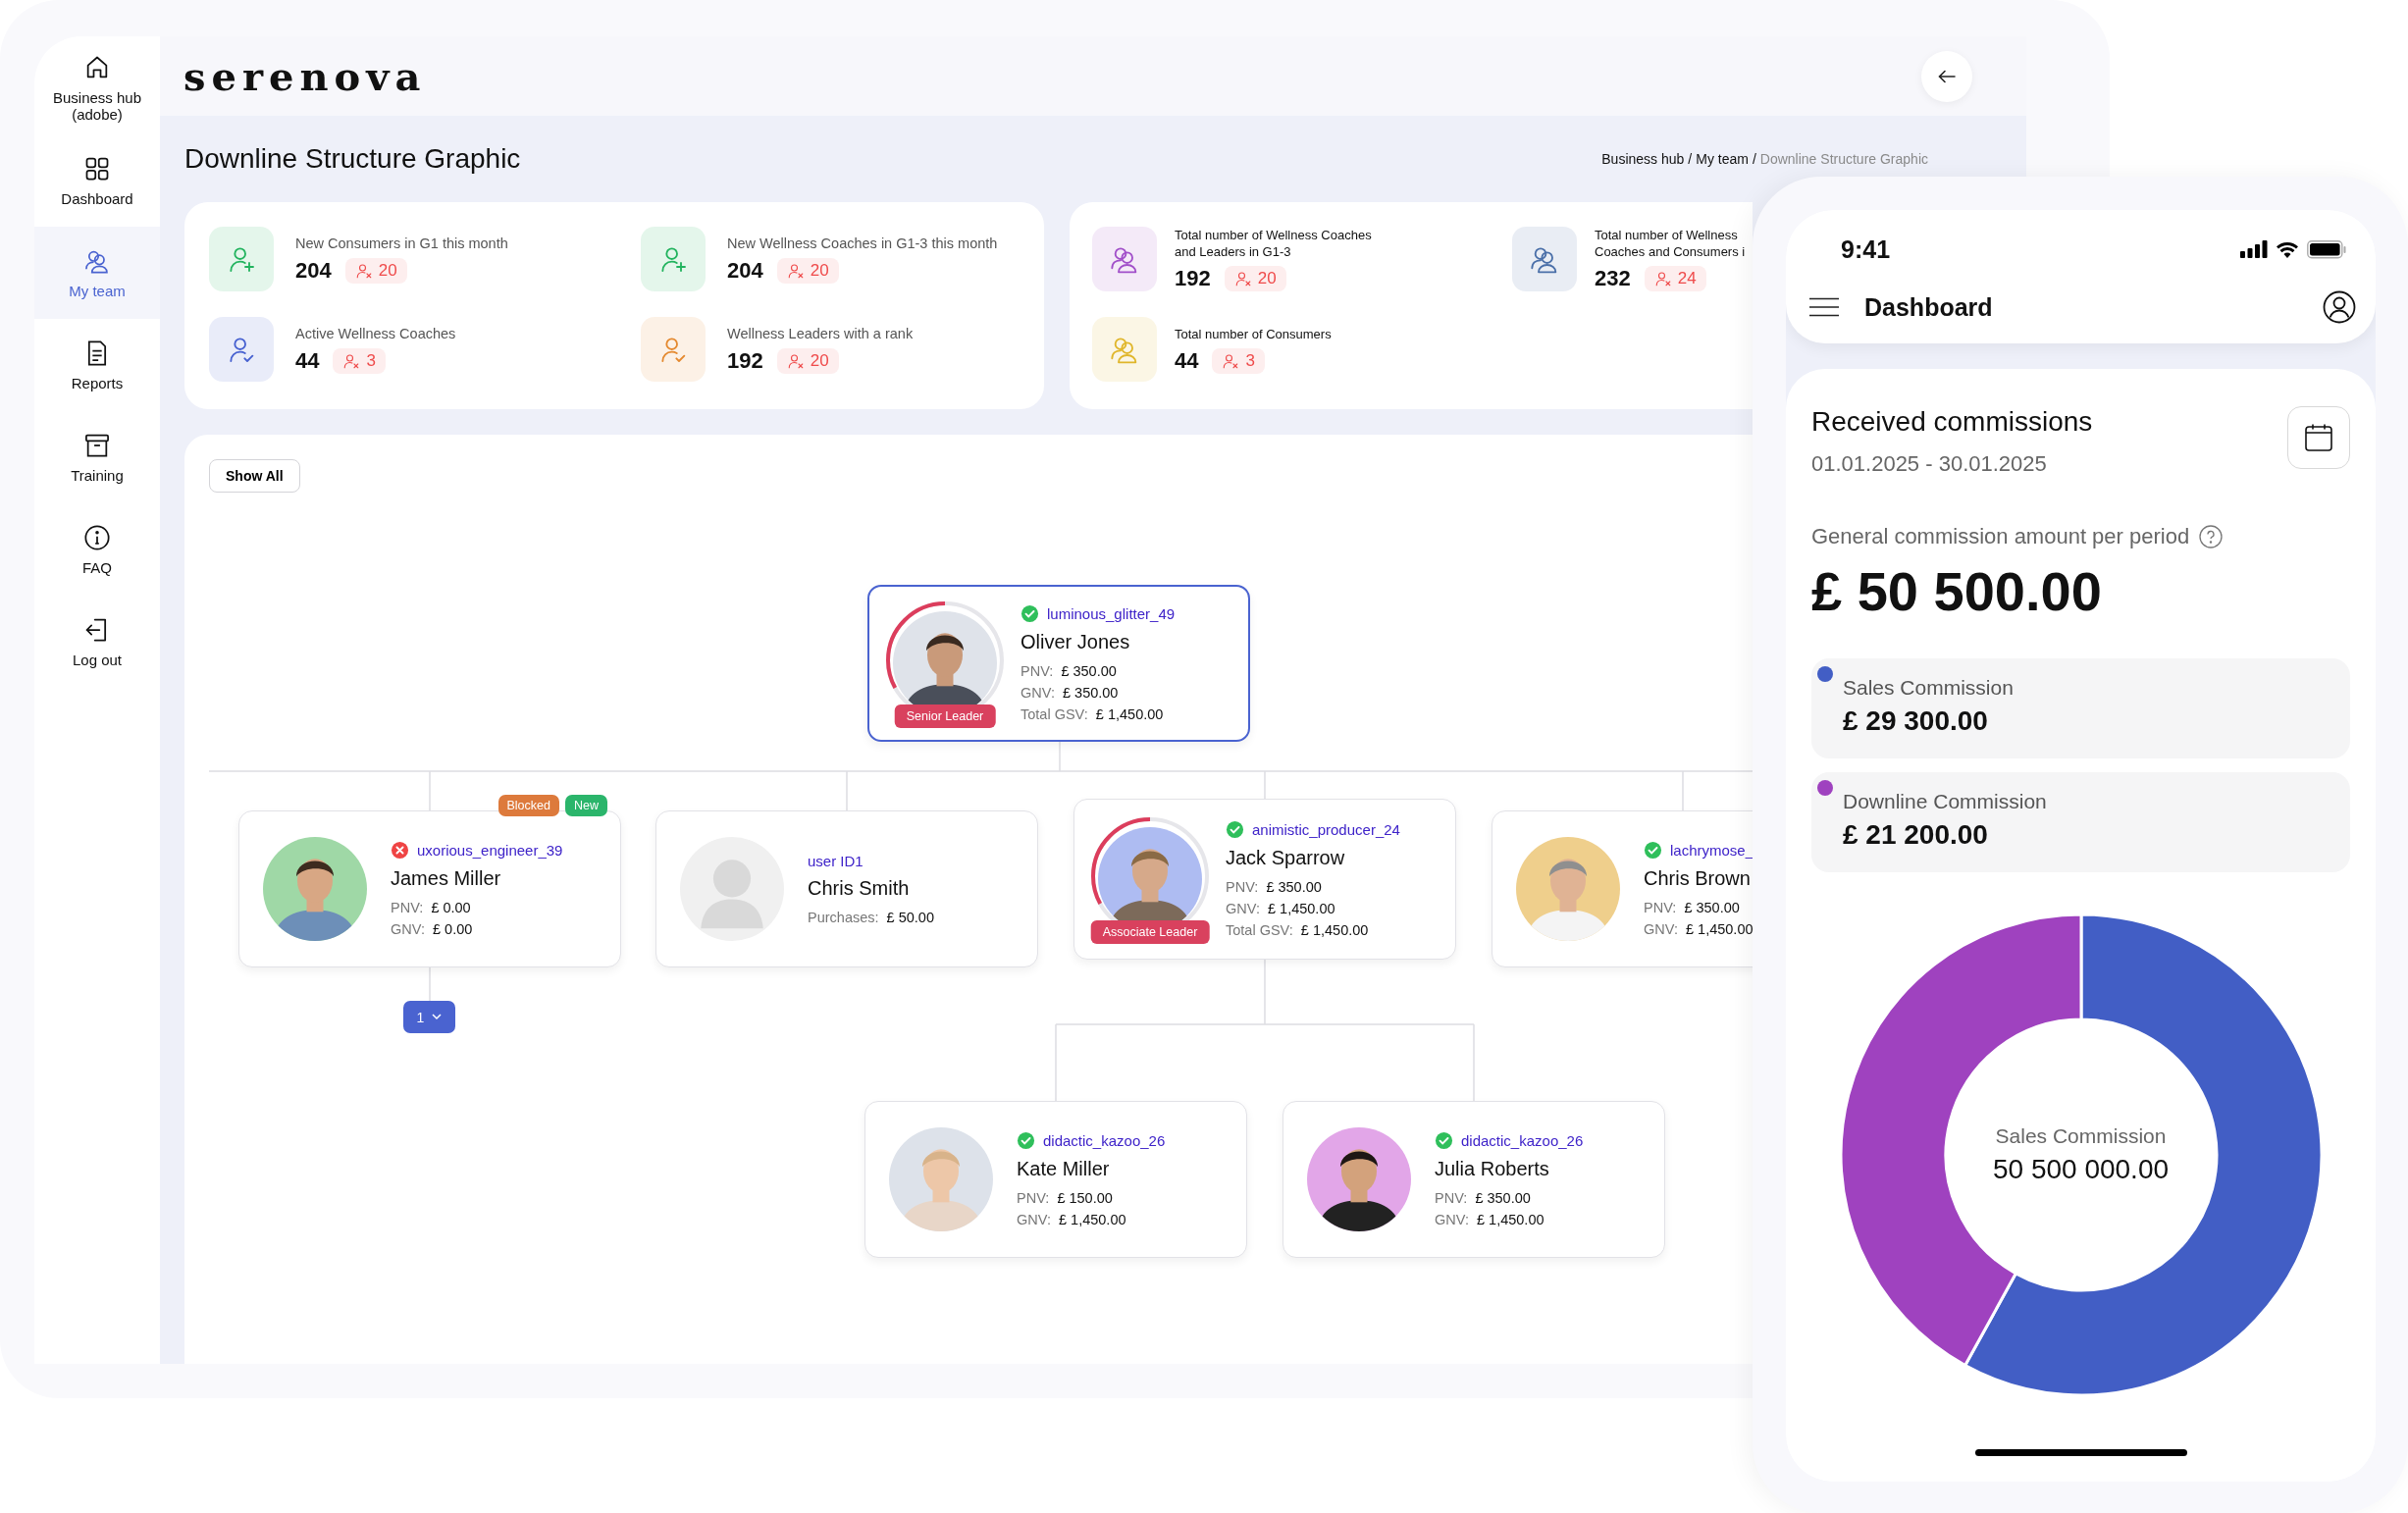 This screenshot has height=1513, width=2408. I want to click on member-name: James Miller, so click(446, 878).